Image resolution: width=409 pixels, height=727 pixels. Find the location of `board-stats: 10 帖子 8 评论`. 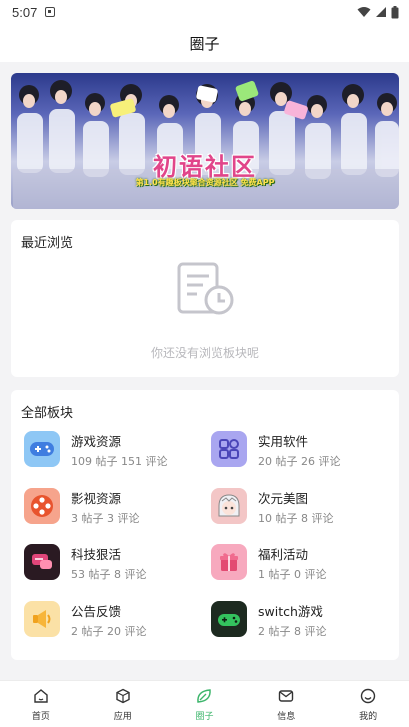

board-stats: 10 帖子 8 评论 is located at coordinates (296, 518).